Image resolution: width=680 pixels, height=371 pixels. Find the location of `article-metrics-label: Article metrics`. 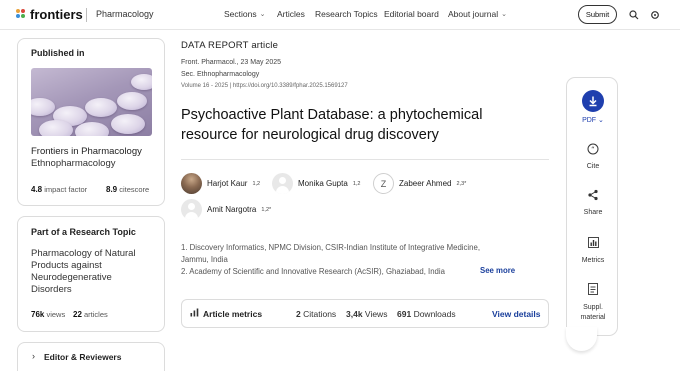

article-metrics-label: Article metrics is located at coordinates (233, 314).